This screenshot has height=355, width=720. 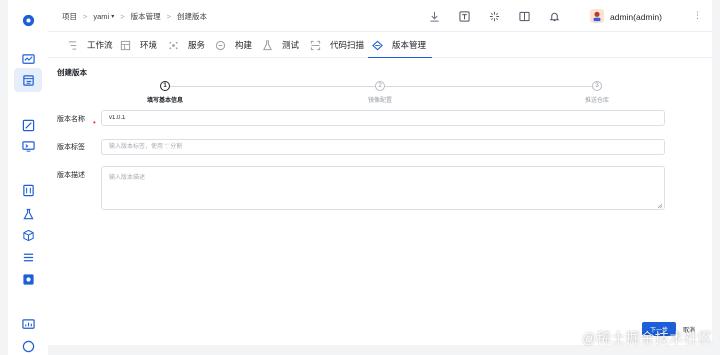 I want to click on dashboard-icon, so click(x=28, y=324).